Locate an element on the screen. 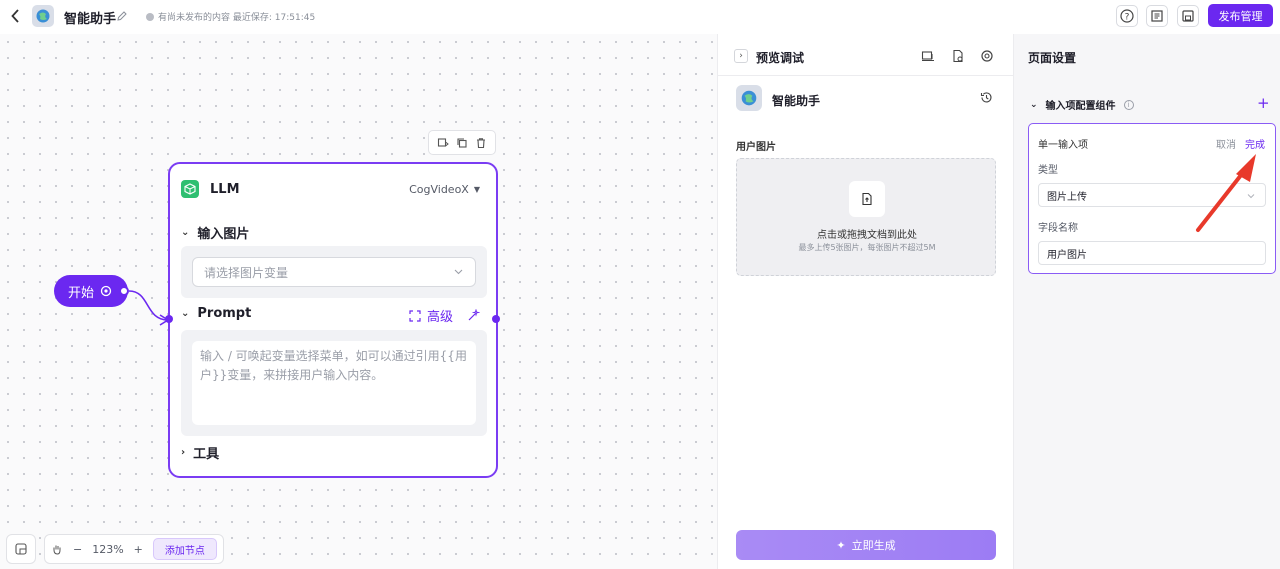 The image size is (1280, 569). caret-down-icon: ▼ is located at coordinates (476, 189).